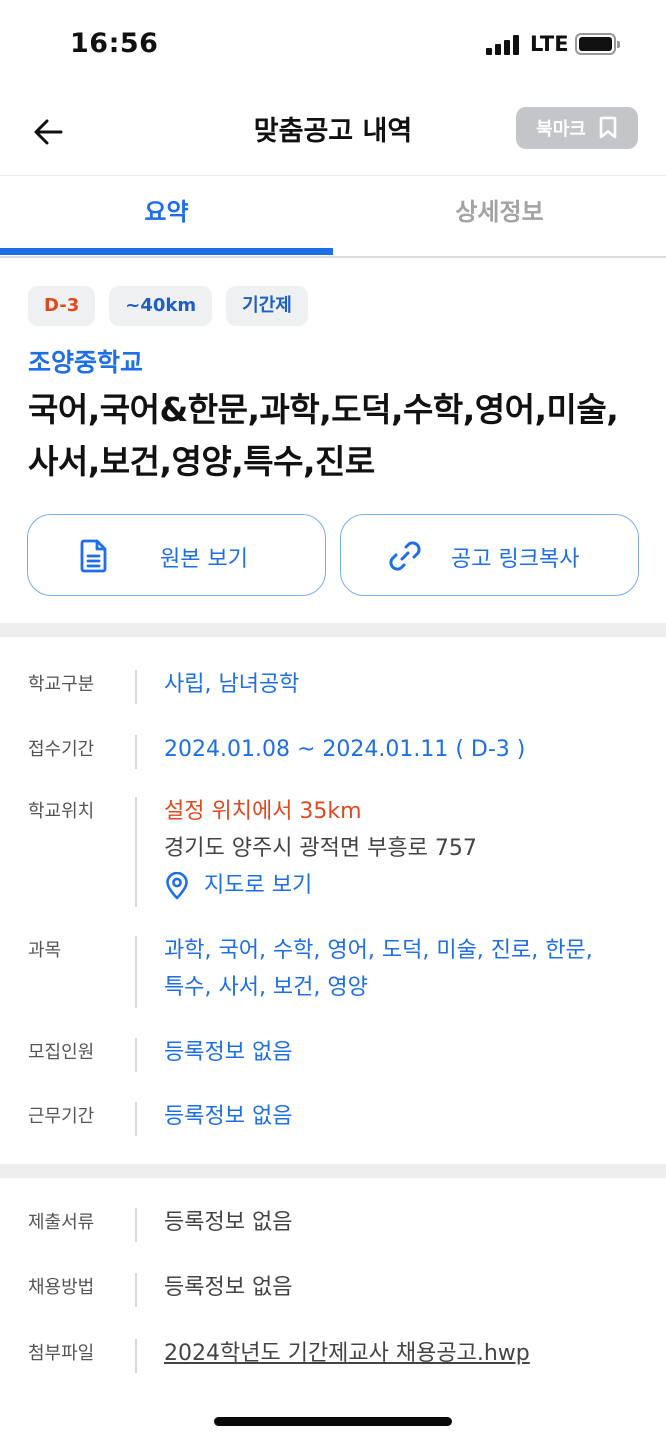  What do you see at coordinates (228, 1052) in the screenshot?
I see `recruits-value: 등록정보 없음` at bounding box center [228, 1052].